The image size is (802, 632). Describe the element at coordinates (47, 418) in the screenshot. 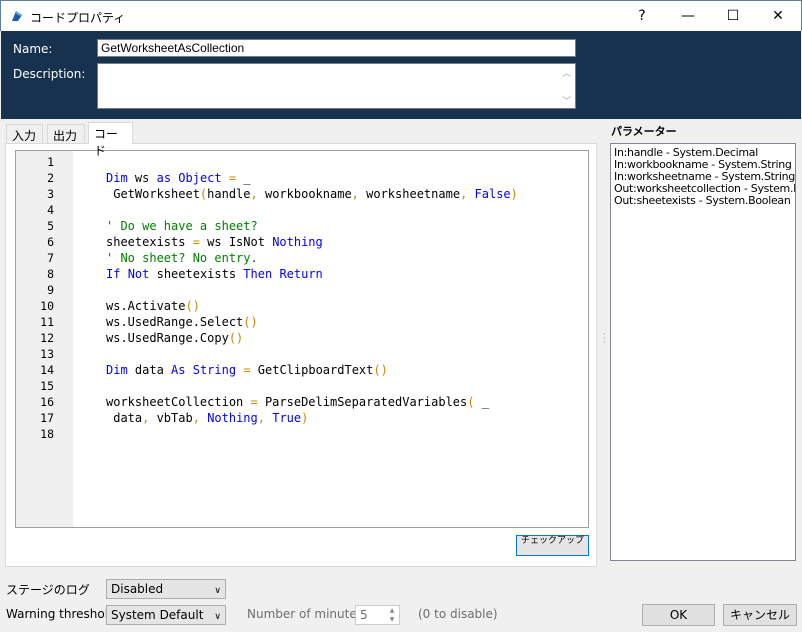

I see `line-number: 17` at that location.